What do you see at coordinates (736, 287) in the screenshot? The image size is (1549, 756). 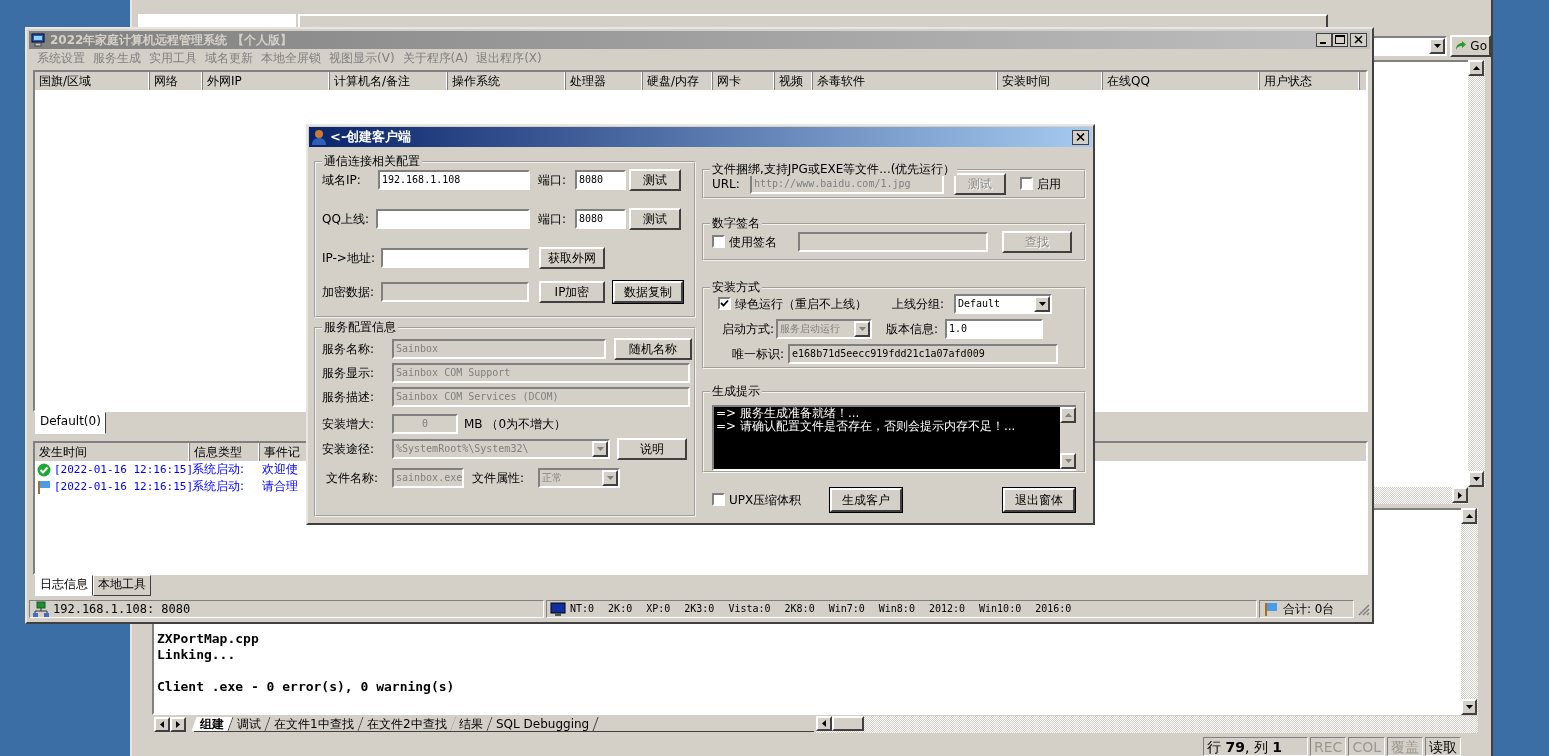 I see `group-title: 安装方式` at bounding box center [736, 287].